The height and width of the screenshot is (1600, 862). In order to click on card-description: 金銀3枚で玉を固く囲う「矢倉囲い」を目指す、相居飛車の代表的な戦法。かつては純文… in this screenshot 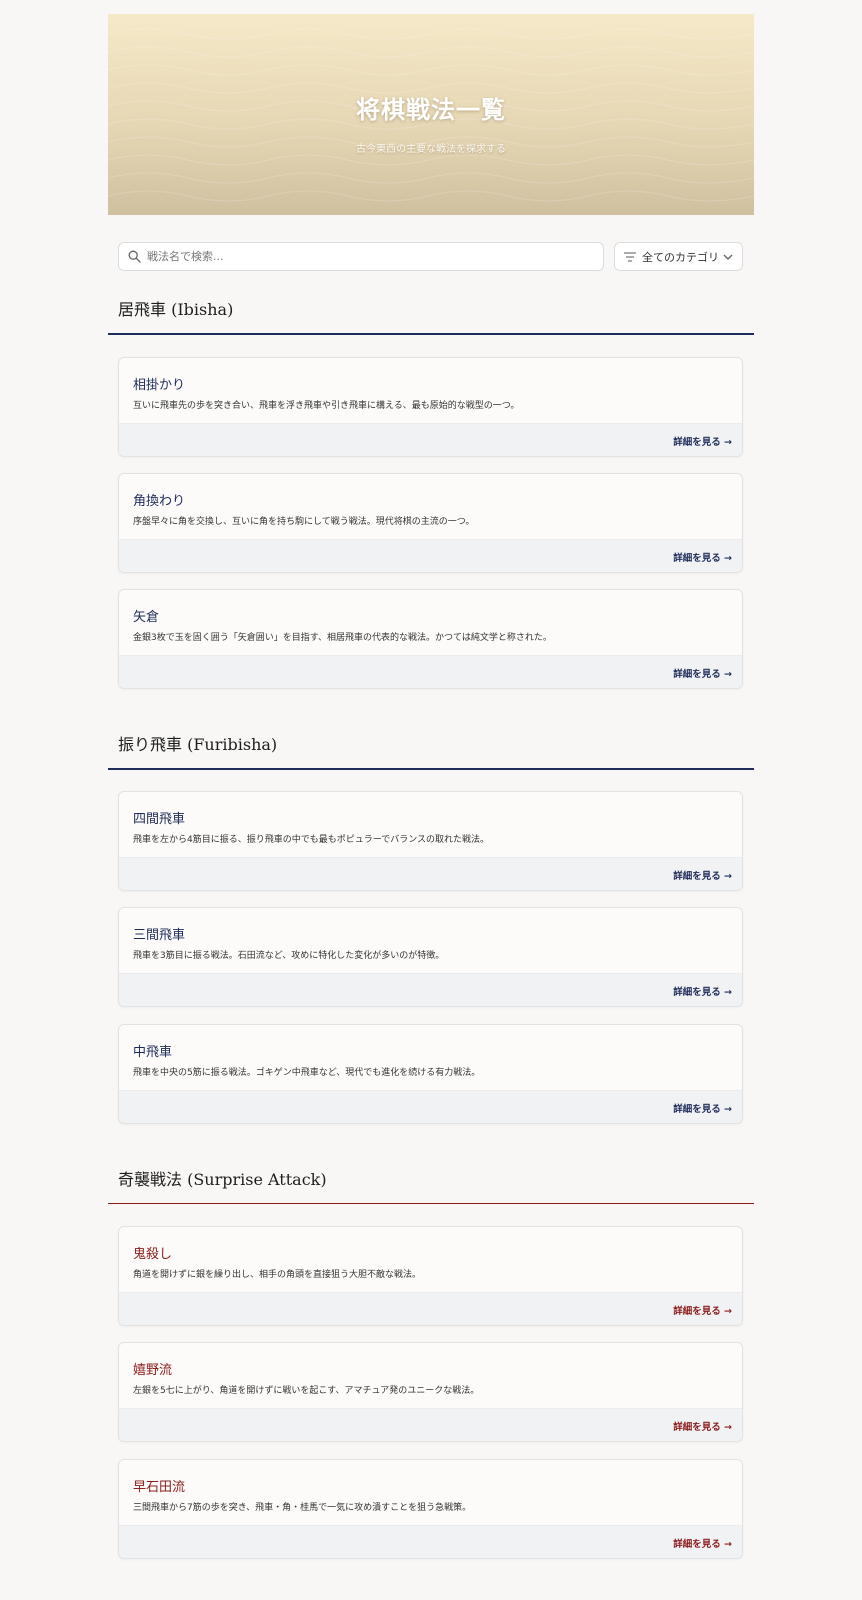, I will do `click(342, 638)`.